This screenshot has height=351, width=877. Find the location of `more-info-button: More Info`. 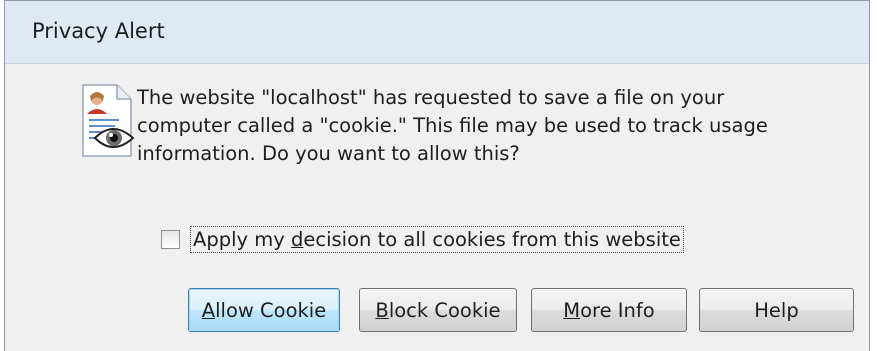

more-info-button: More Info is located at coordinates (609, 310).